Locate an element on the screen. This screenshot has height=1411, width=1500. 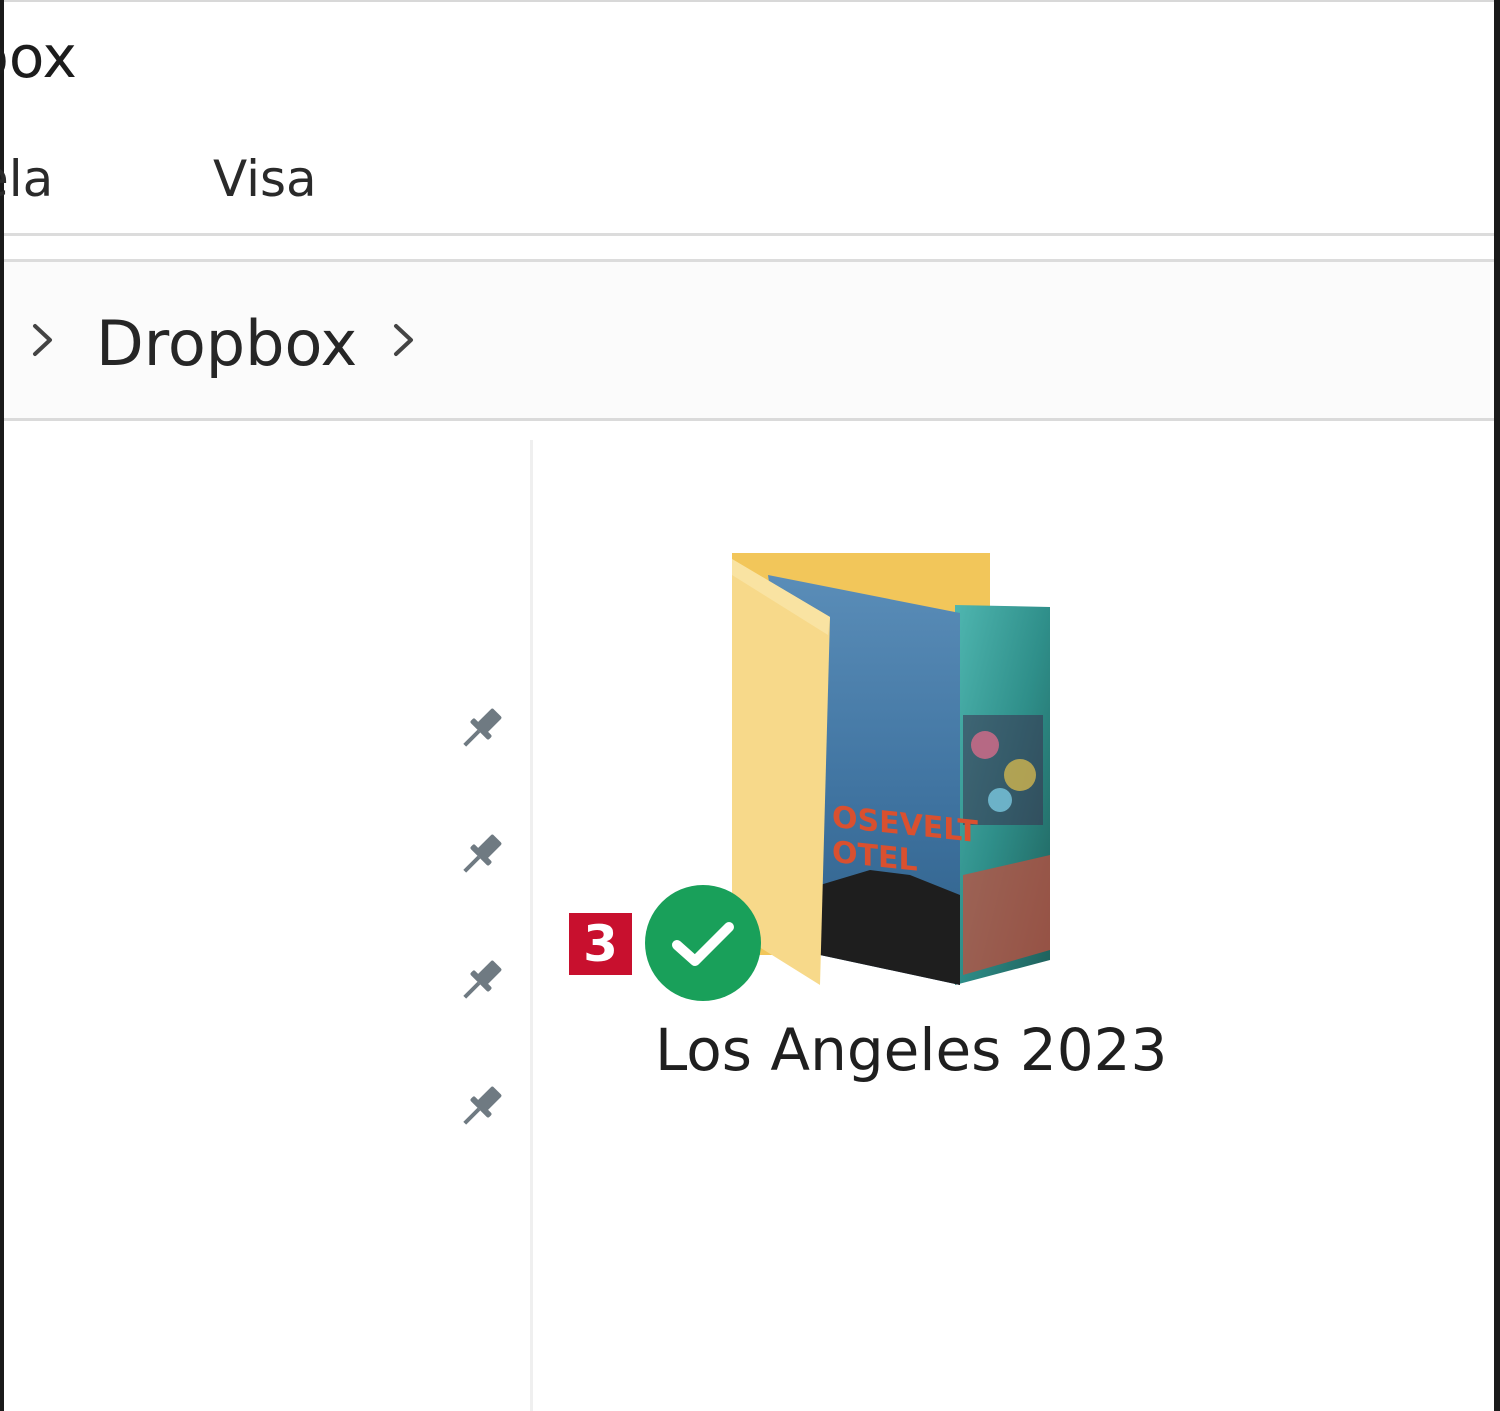
window-right-border is located at coordinates (1497, 705).